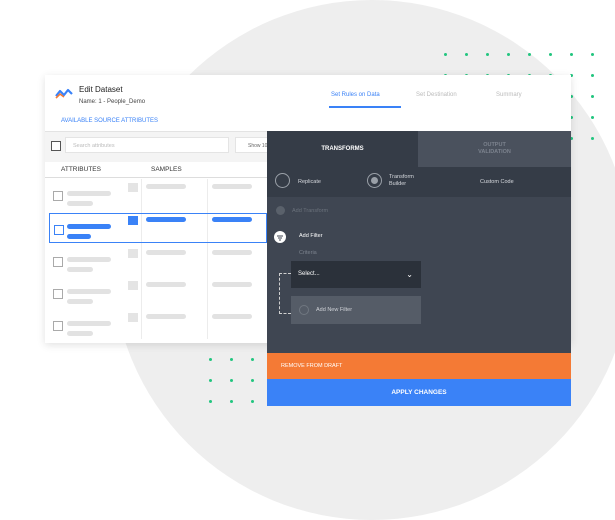 Image resolution: width=615 pixels, height=520 pixels. Describe the element at coordinates (56, 146) in the screenshot. I see `select-all-checkbox` at that location.